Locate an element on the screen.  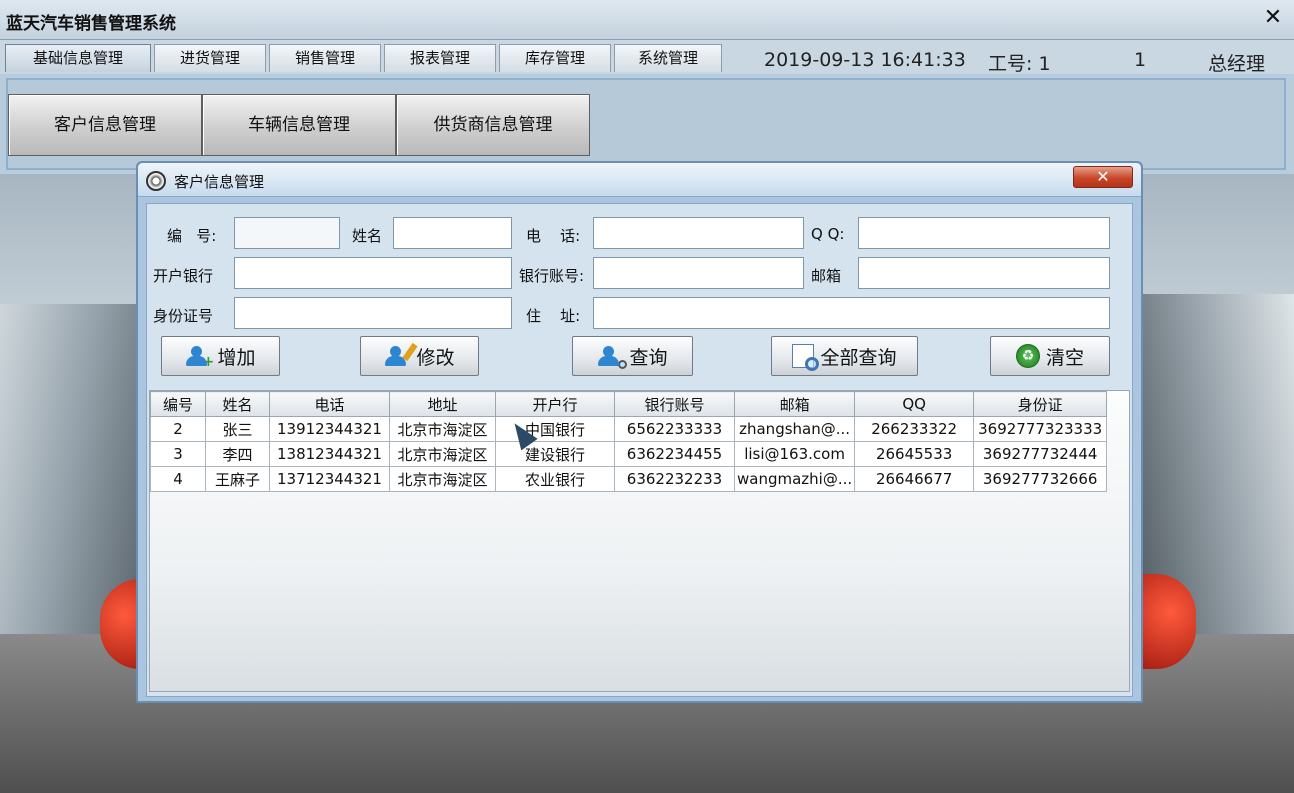
document-search-icon is located at coordinates (806, 357).